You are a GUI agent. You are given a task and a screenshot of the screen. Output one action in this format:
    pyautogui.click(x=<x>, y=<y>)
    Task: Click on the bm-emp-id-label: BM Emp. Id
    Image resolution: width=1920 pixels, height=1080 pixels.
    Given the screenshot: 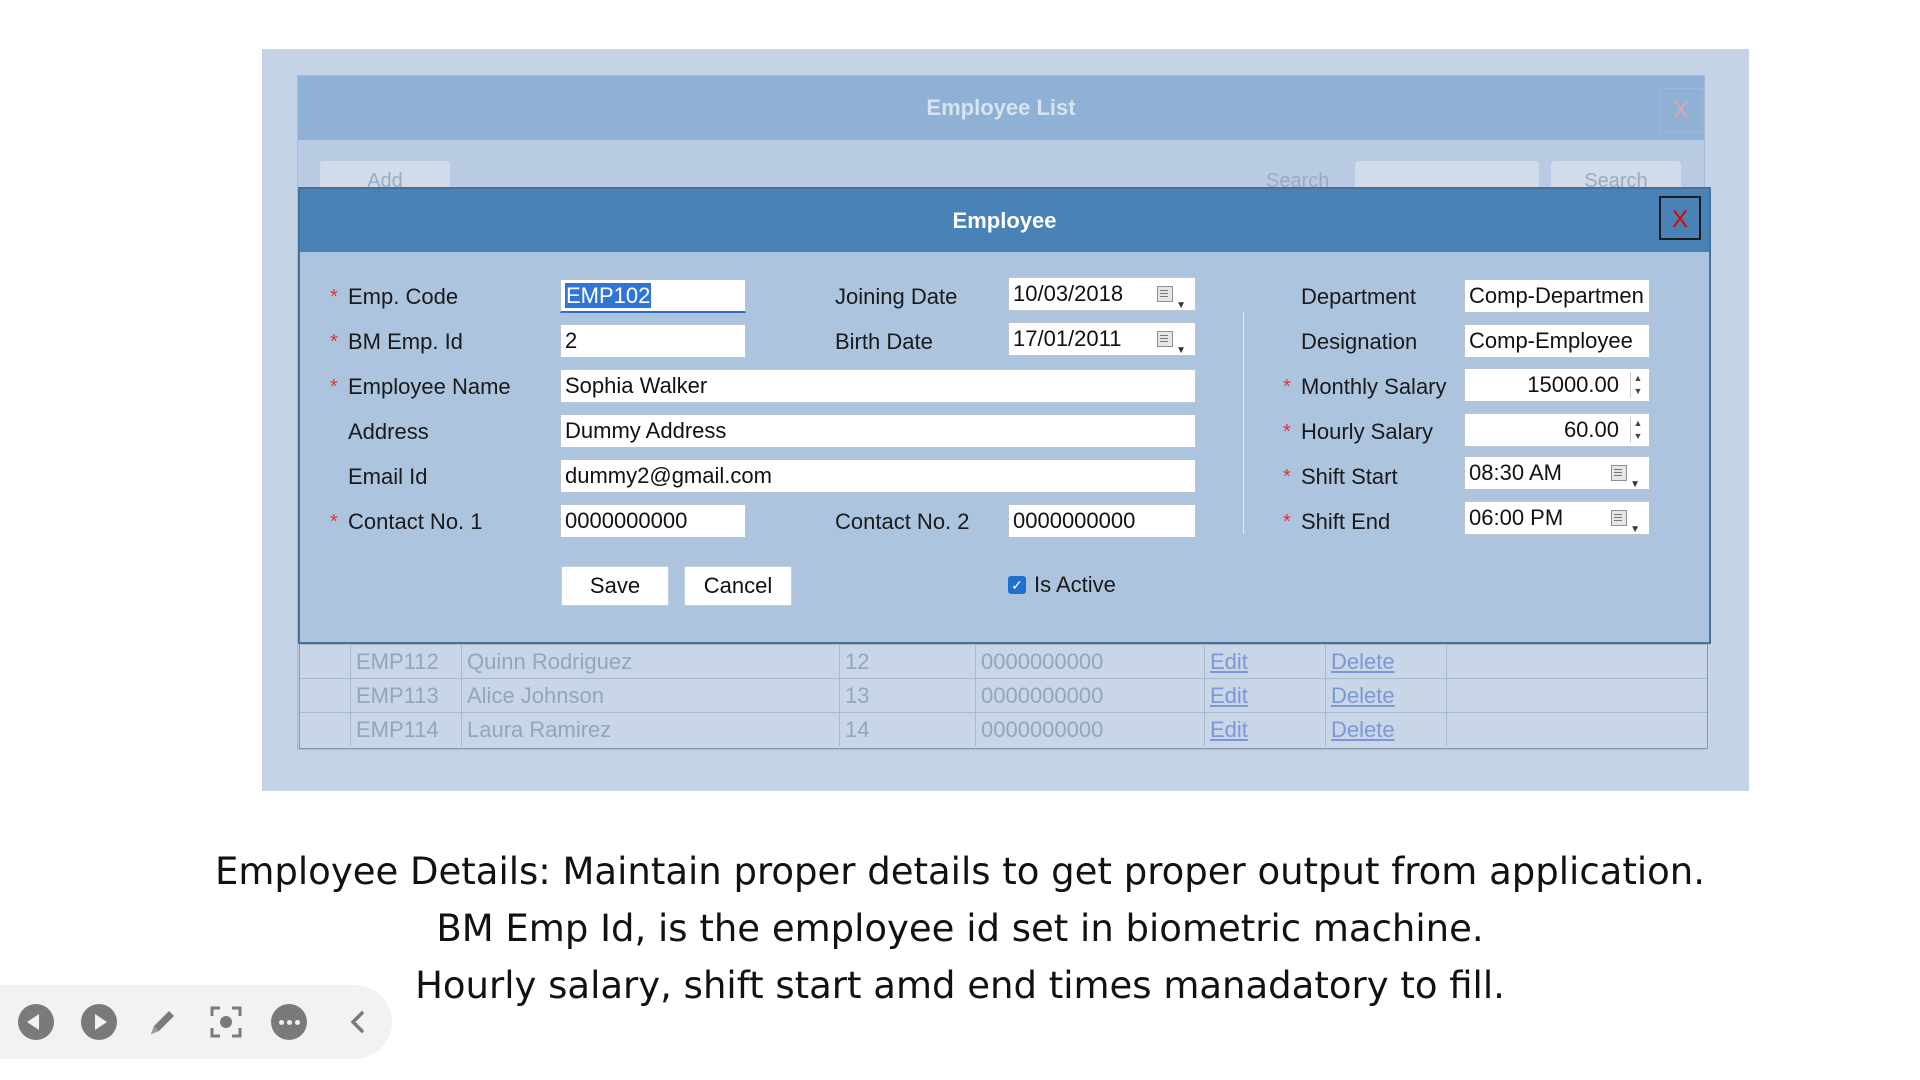 What is the action you would take?
    pyautogui.click(x=405, y=341)
    